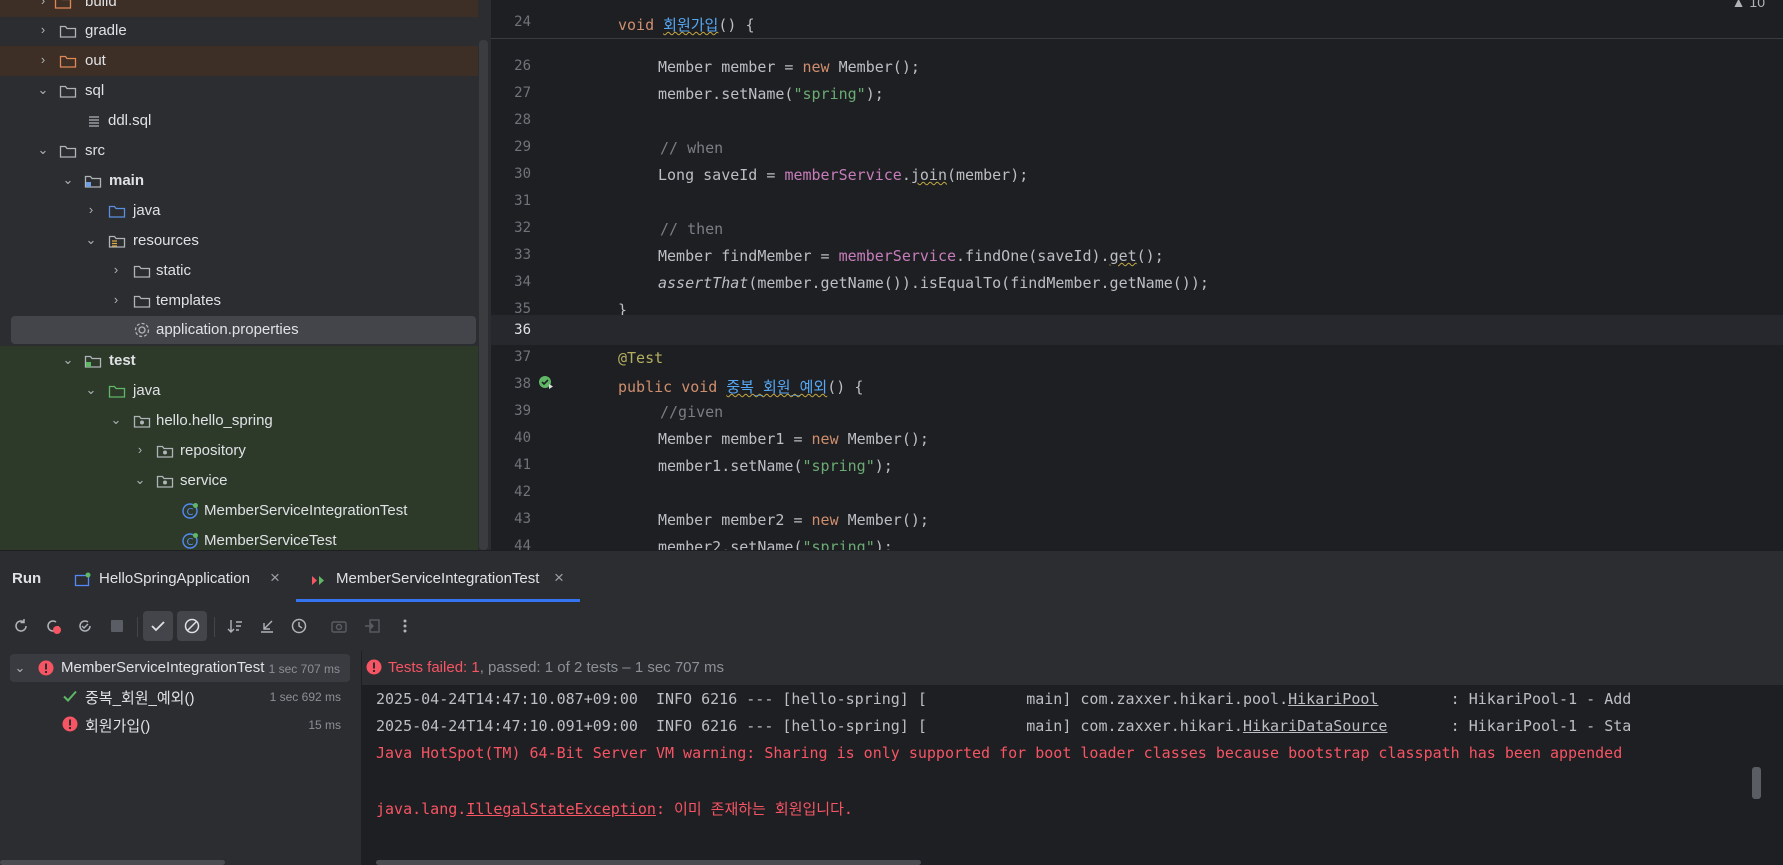  Describe the element at coordinates (405, 626) in the screenshot. I see `more-options-button` at that location.